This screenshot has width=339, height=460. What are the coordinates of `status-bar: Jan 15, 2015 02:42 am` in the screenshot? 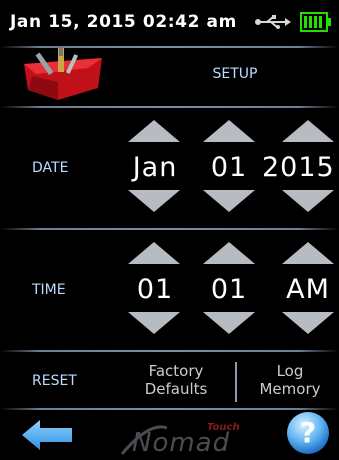 It's located at (169, 23).